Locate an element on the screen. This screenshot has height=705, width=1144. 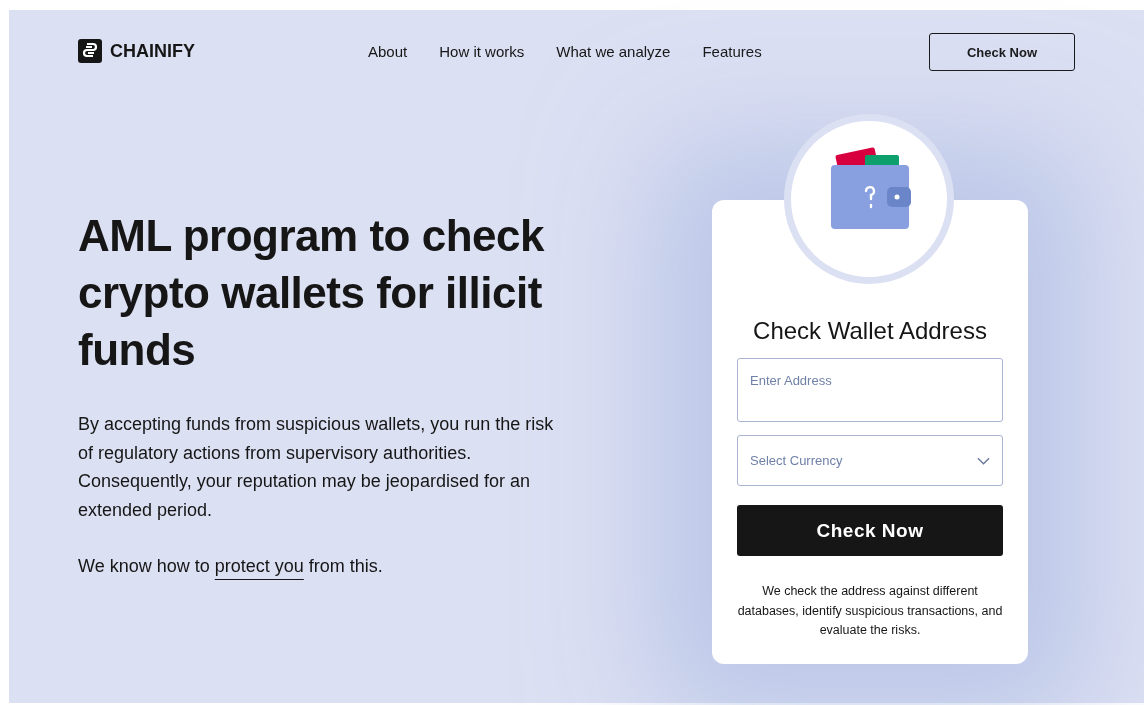
card-note: We check the address against different databases, identify suspicious transactions, and evaluate the risks. is located at coordinates (870, 611).